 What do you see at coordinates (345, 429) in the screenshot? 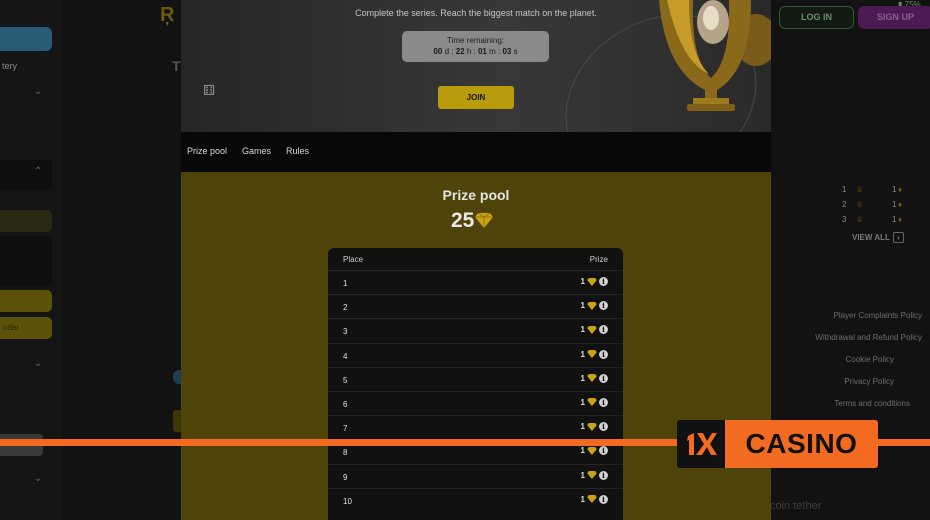
I see `row-place: 7` at bounding box center [345, 429].